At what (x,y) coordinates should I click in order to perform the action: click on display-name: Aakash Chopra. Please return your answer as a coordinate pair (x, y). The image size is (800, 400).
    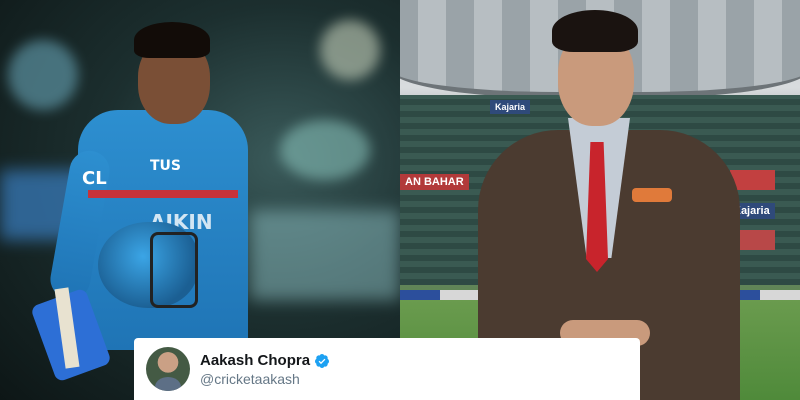
    Looking at the image, I should click on (255, 360).